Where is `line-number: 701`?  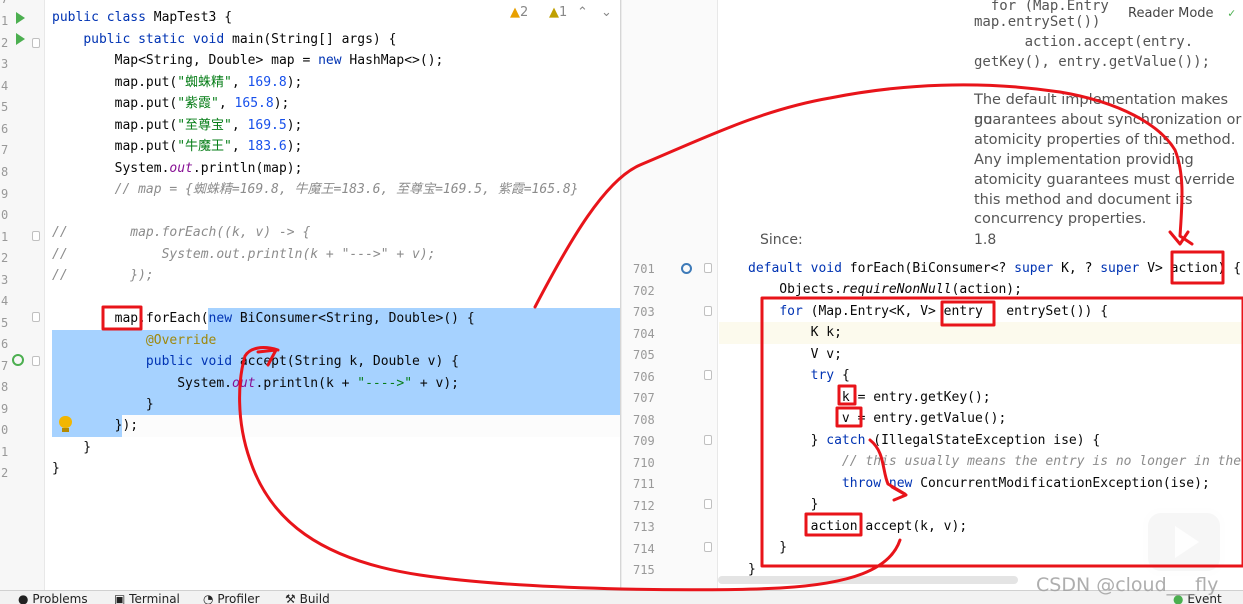 line-number: 701 is located at coordinates (644, 269).